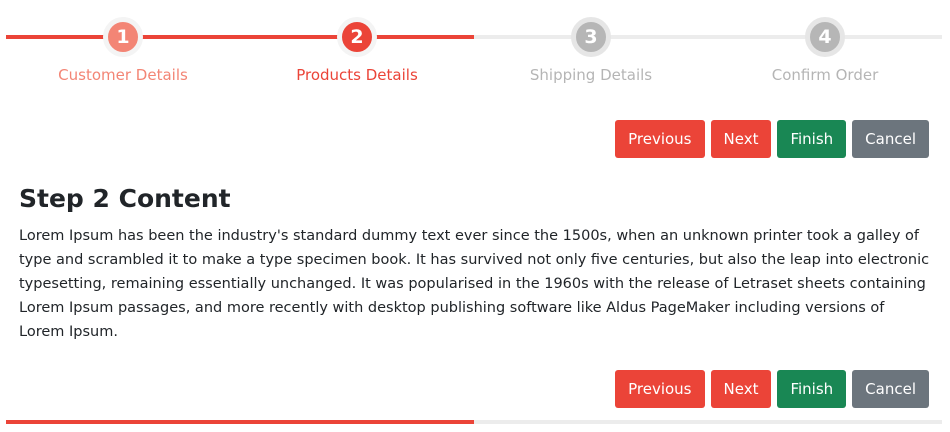 The height and width of the screenshot is (432, 950). I want to click on step-customer-details: 1 Customer Details, so click(123, 56).